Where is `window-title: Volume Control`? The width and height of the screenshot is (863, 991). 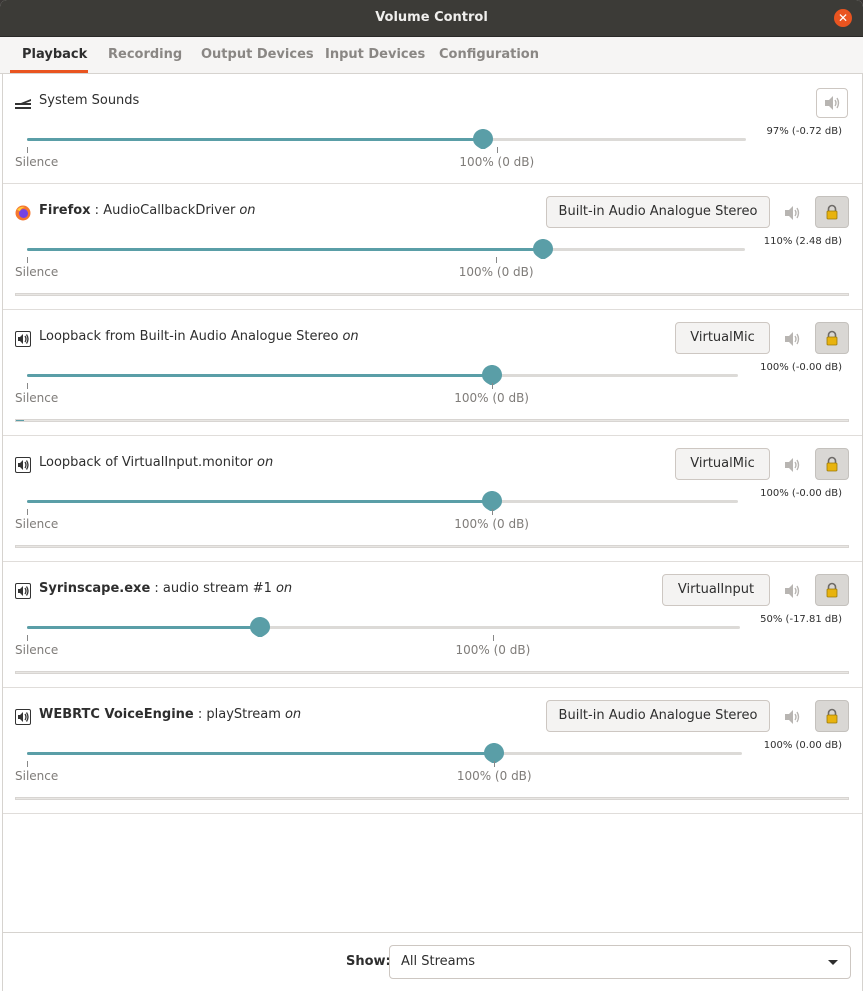 window-title: Volume Control is located at coordinates (431, 17).